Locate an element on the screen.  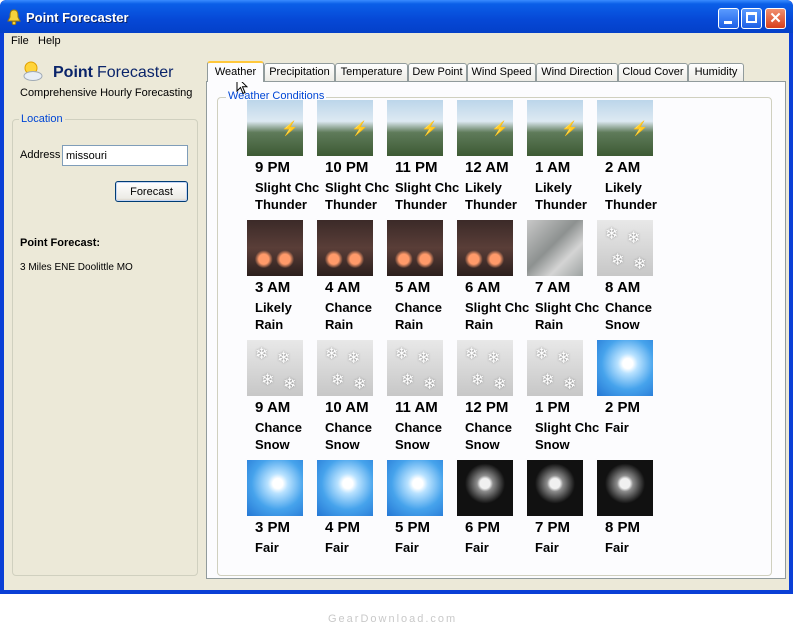
sun-cloud-icon is located at coordinates (33, 71).